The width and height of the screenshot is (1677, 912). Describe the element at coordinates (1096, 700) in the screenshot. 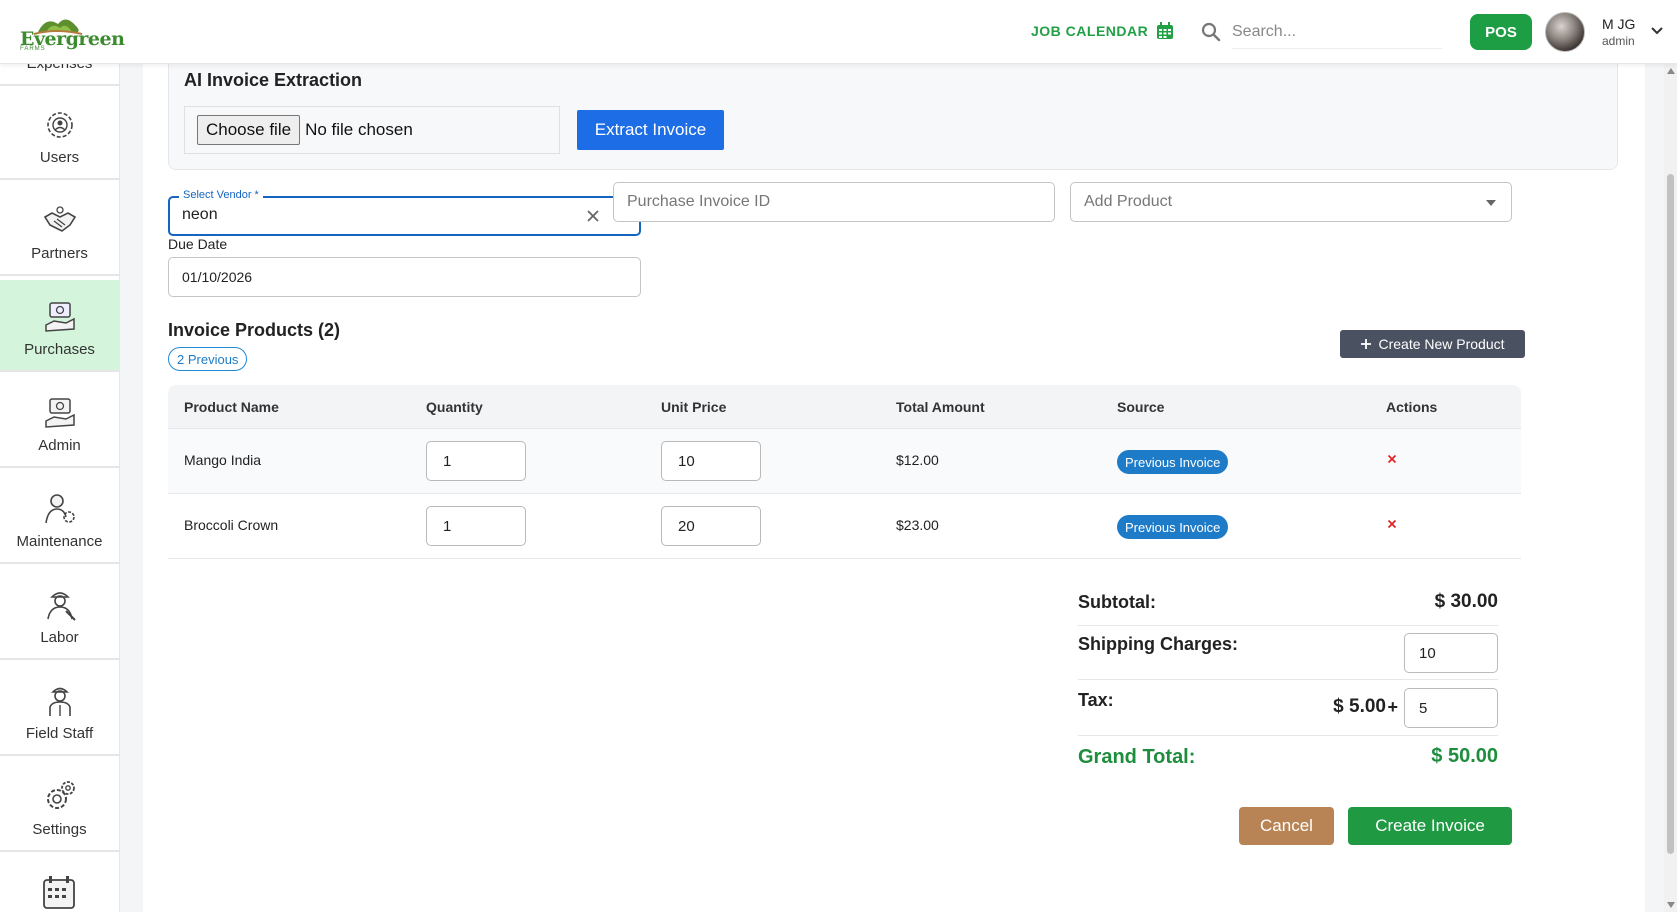

I see `tax-label: Tax:` at that location.